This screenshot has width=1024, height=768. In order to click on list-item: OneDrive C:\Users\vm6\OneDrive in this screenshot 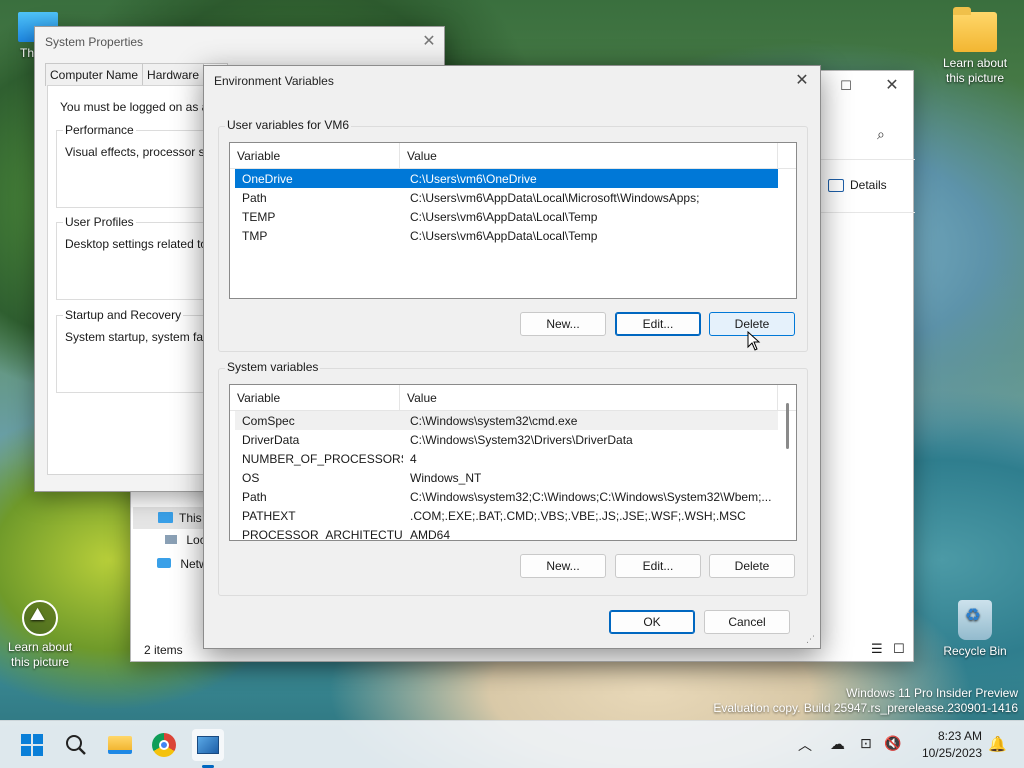, I will do `click(506, 178)`.